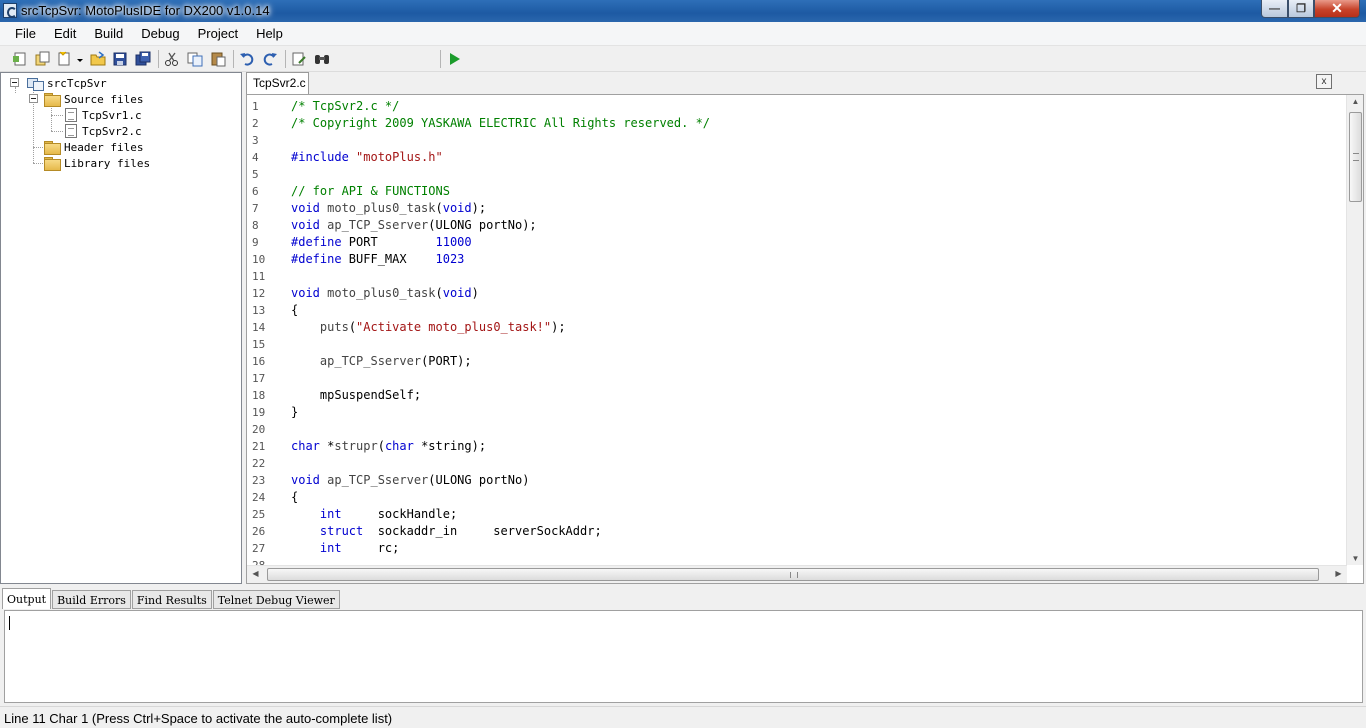 This screenshot has width=1366, height=728. I want to click on vertical-scroll-thumb, so click(1355, 157).